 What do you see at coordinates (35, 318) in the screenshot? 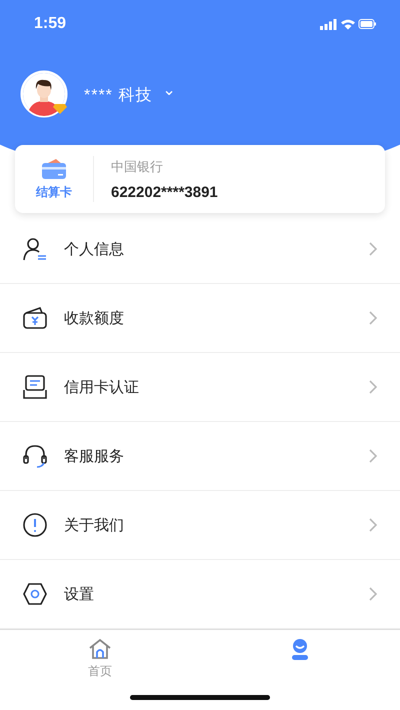
I see `wallet-icon` at bounding box center [35, 318].